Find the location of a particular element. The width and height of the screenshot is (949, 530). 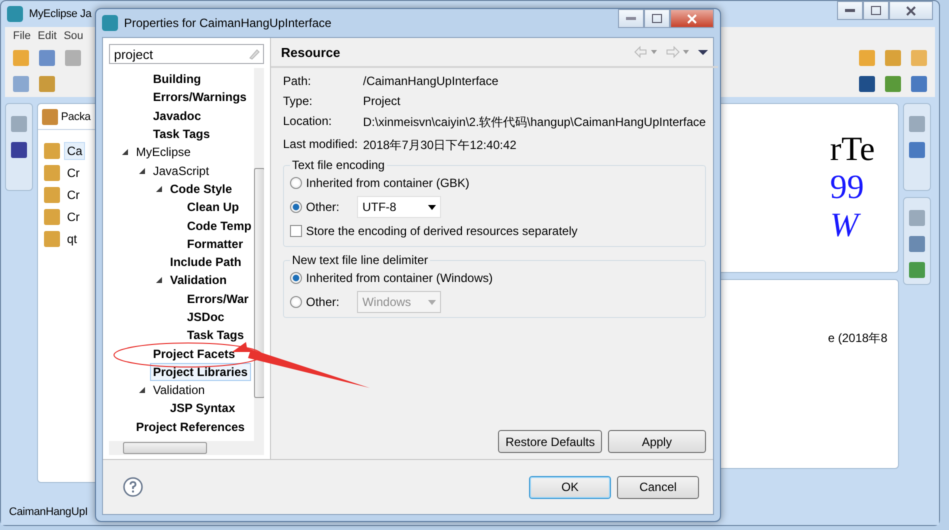

tree-item: MyEclipse is located at coordinates (163, 152).